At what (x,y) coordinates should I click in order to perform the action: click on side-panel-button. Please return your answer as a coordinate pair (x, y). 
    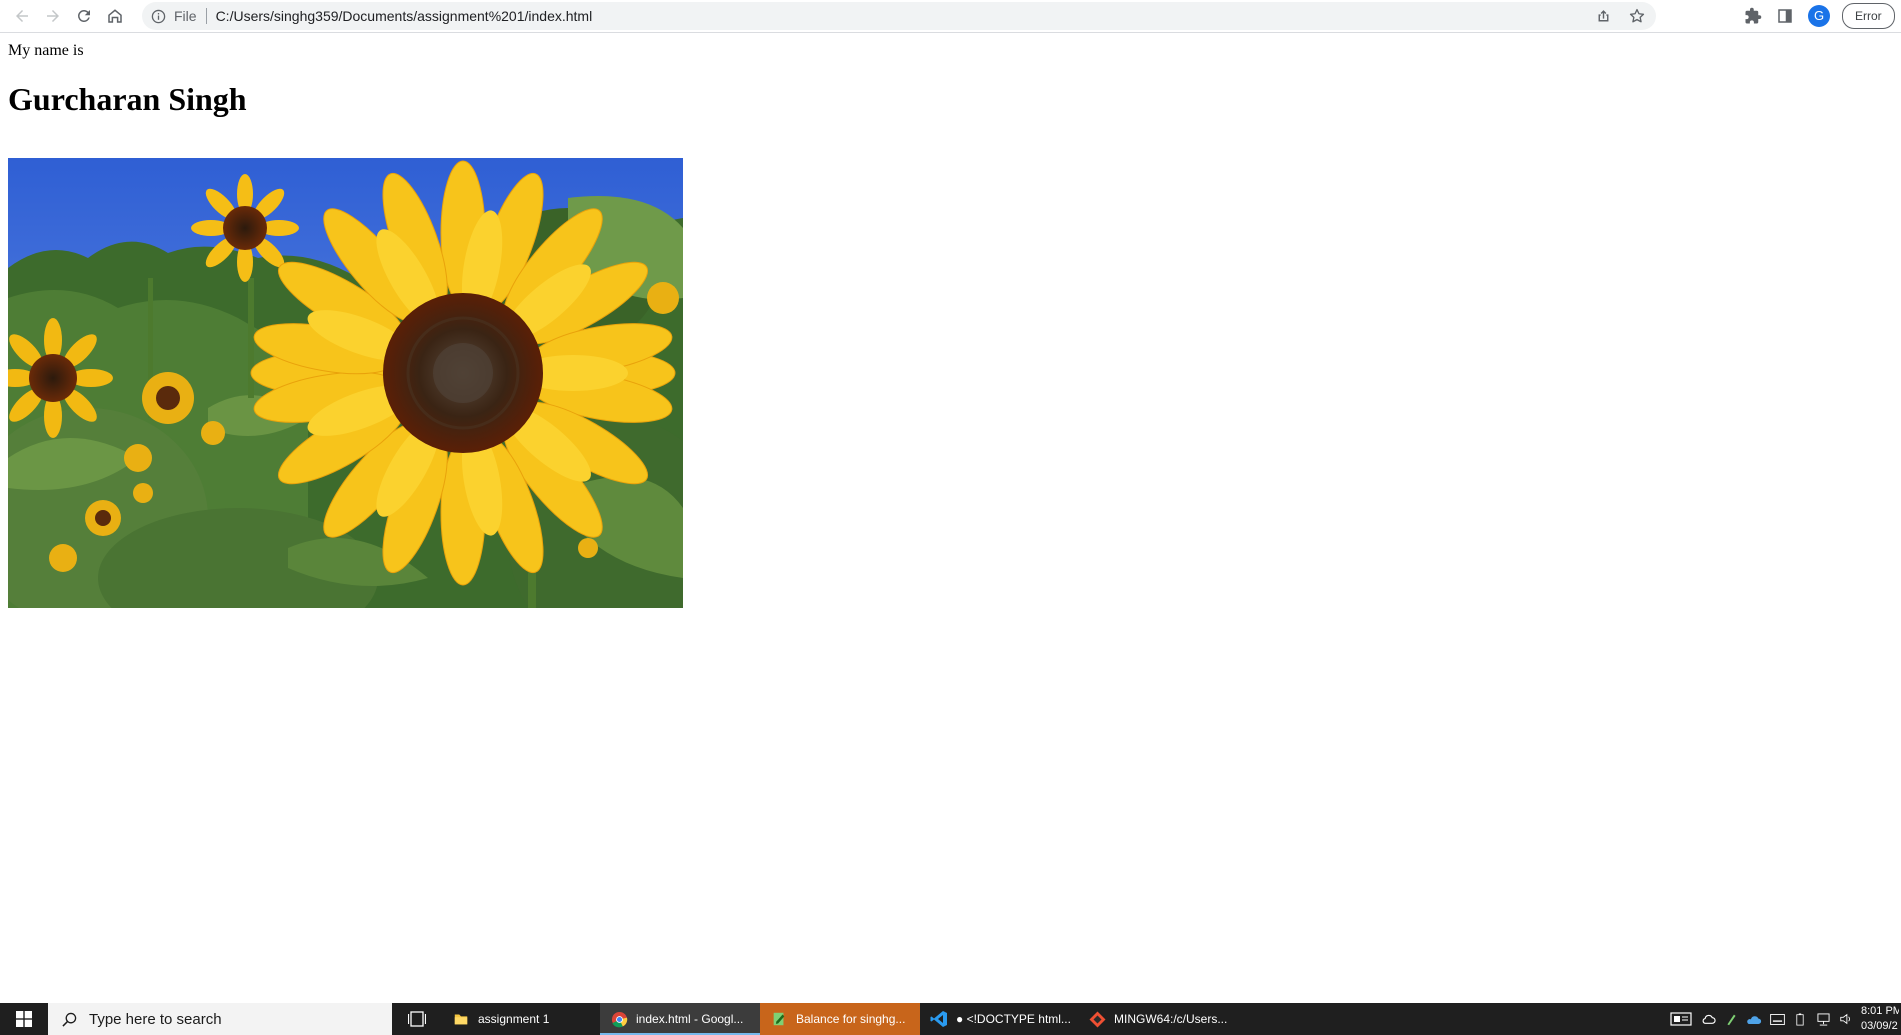
    Looking at the image, I should click on (1785, 16).